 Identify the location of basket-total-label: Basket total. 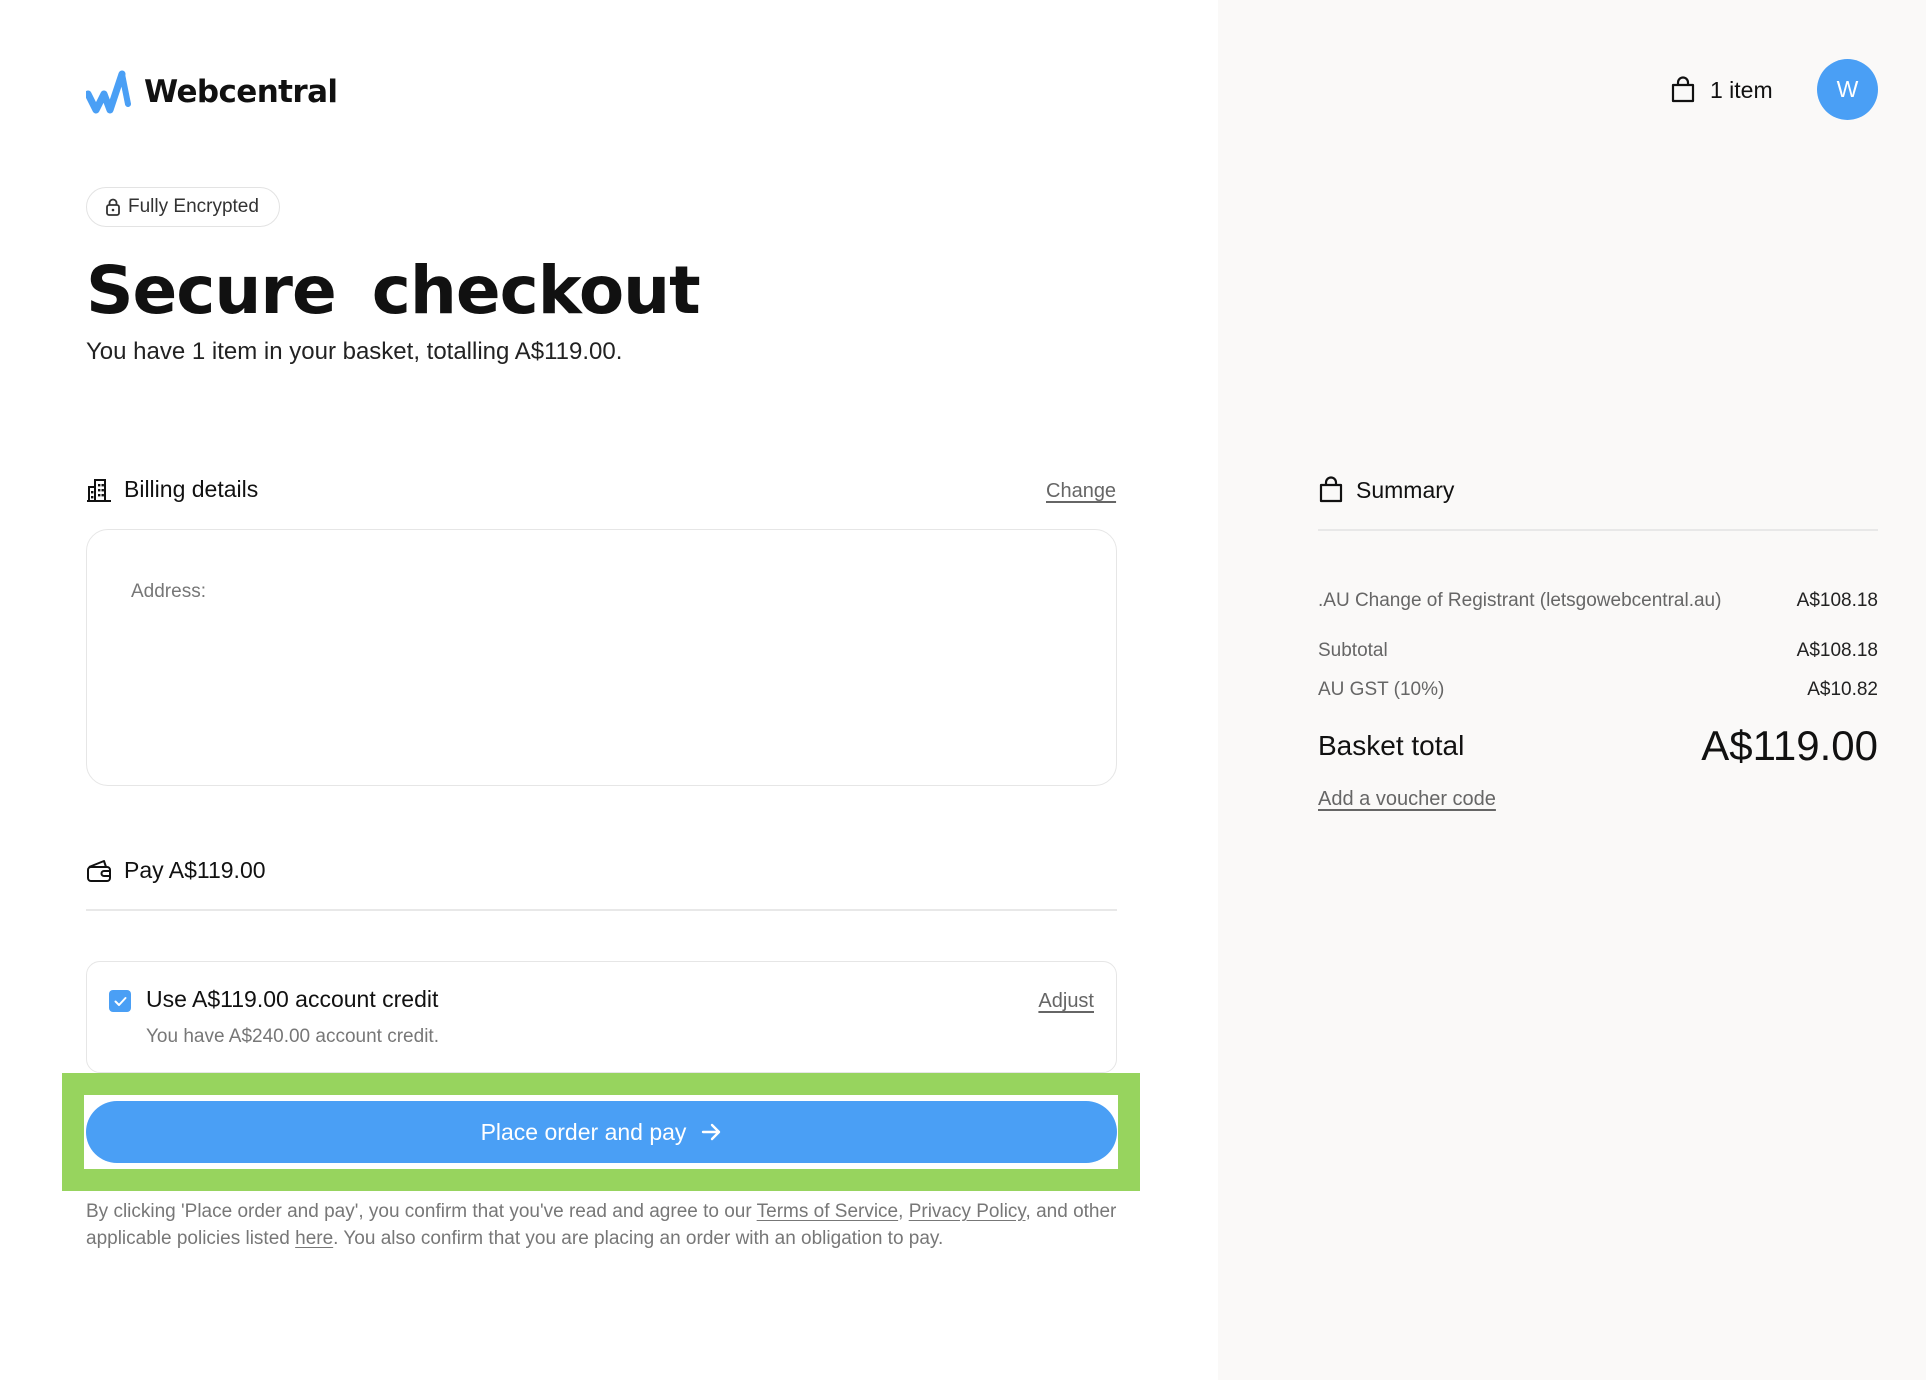
(1391, 745).